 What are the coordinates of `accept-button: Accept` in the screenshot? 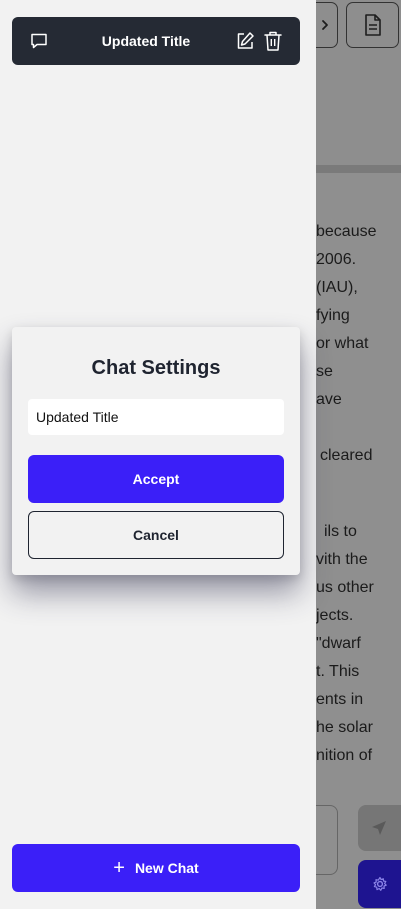 It's located at (156, 479).